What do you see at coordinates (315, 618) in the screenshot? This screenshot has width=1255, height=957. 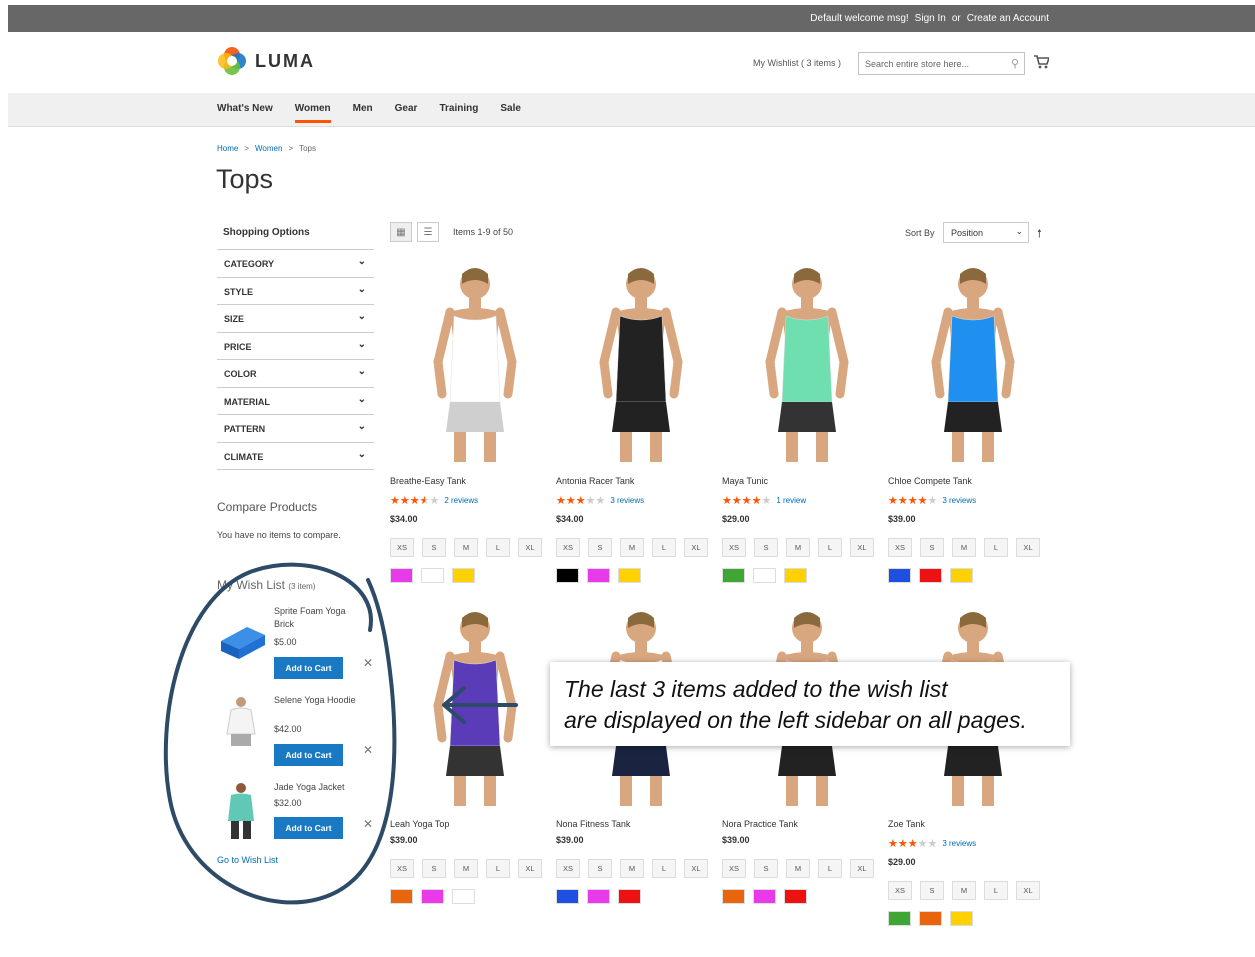 I see `wishlist-item-name: Sprite Foam Yoga Brick` at bounding box center [315, 618].